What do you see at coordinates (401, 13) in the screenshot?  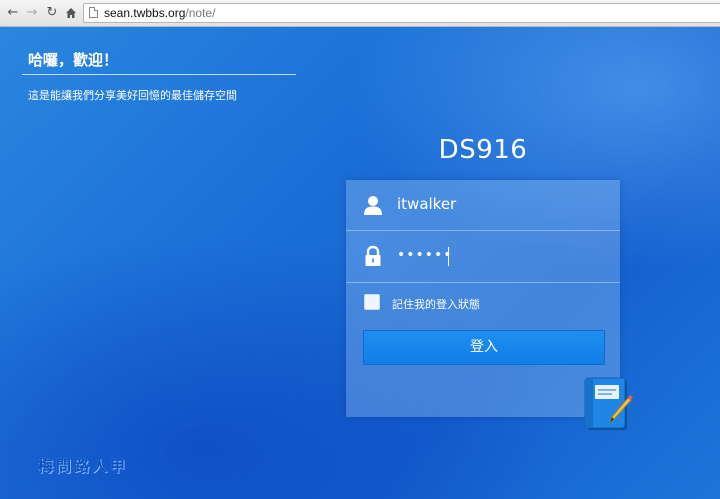 I see `address-bar: sean.twbbs.org/note/` at bounding box center [401, 13].